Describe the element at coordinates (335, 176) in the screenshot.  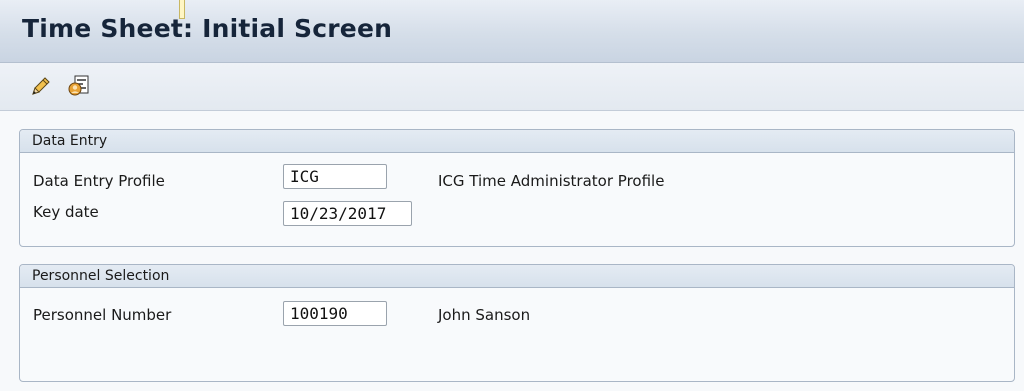
I see `data-entry-profile-field: ICG` at that location.